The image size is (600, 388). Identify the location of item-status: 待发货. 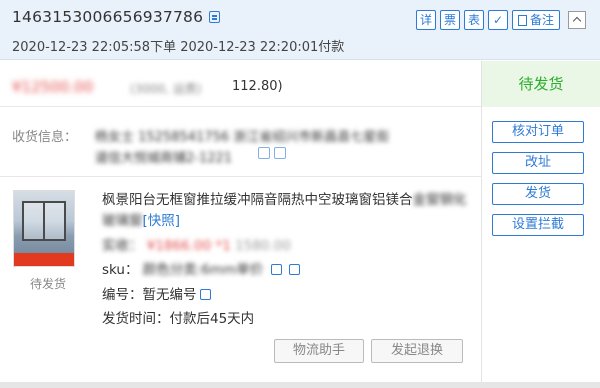
(48, 284).